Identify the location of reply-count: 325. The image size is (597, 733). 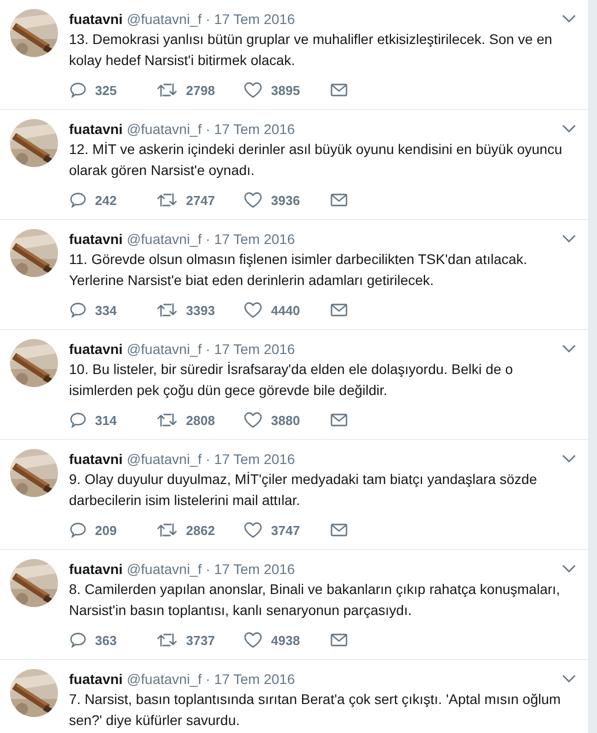
(106, 90).